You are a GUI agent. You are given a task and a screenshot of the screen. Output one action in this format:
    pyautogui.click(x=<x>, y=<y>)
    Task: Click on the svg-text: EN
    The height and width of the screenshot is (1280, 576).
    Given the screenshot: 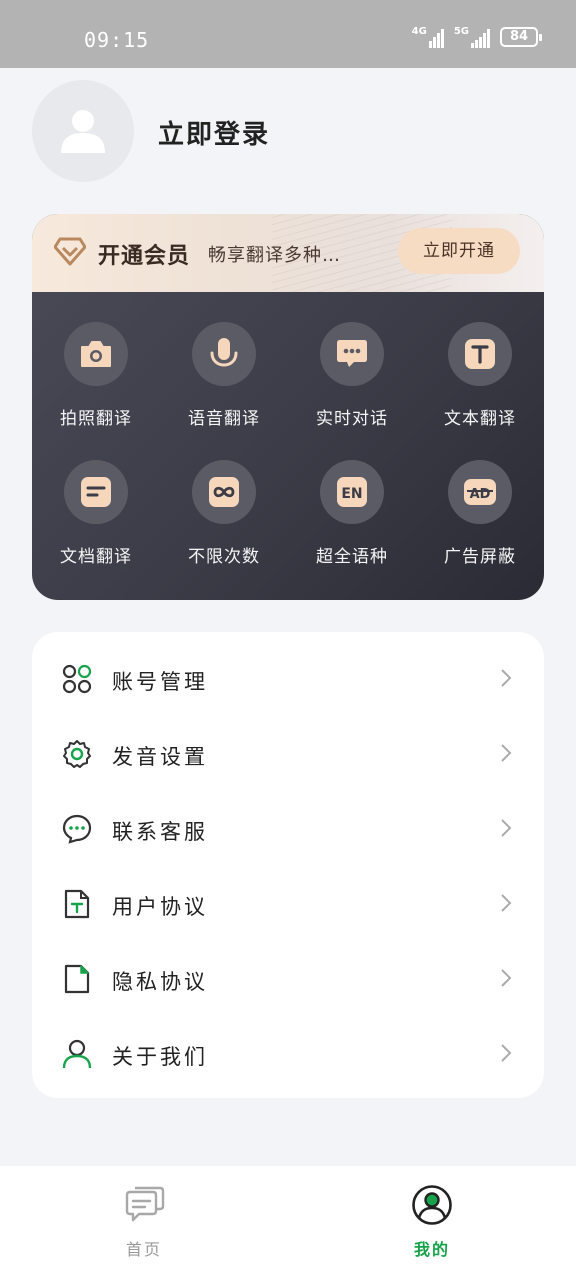 What is the action you would take?
    pyautogui.click(x=351, y=494)
    